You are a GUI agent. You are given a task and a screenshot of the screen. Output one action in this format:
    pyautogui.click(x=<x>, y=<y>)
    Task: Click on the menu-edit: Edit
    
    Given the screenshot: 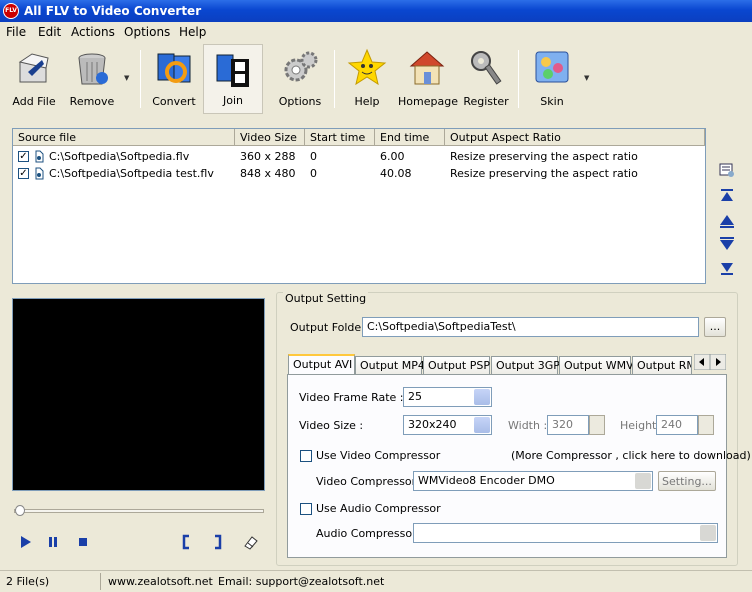 What is the action you would take?
    pyautogui.click(x=49, y=32)
    